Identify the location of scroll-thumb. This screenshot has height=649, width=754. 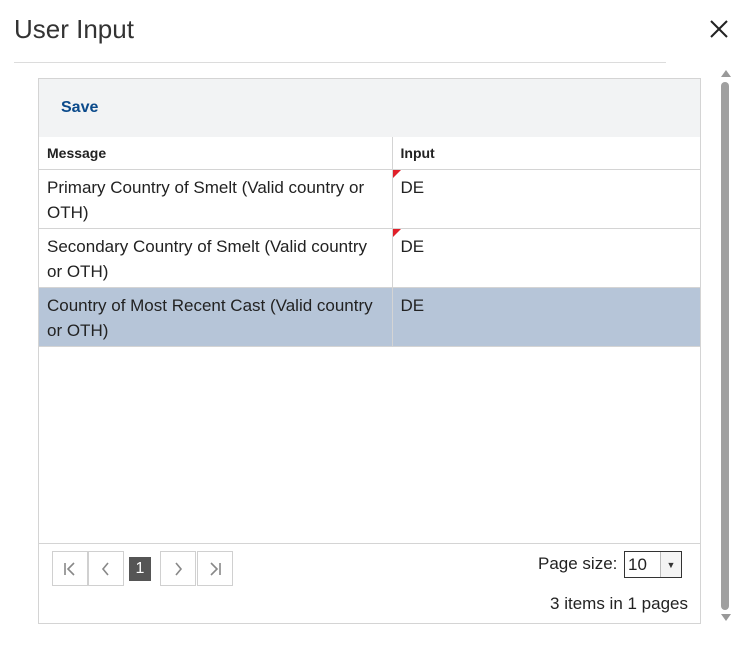
(725, 346).